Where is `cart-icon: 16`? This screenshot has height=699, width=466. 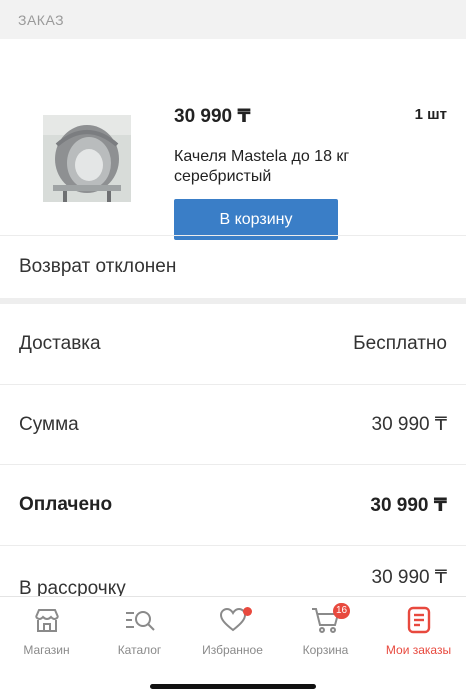
cart-icon: 16 is located at coordinates (325, 619).